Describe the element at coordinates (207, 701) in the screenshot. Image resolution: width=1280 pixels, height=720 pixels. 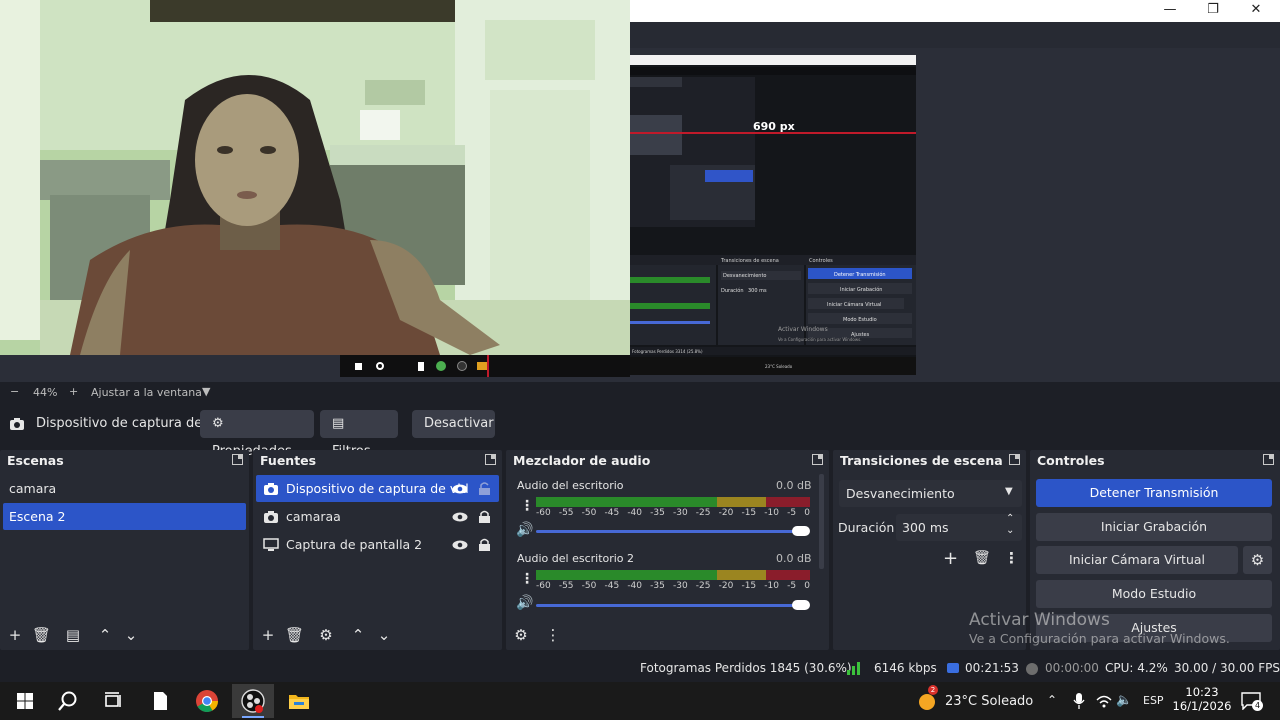
I see `chrome-icon` at that location.